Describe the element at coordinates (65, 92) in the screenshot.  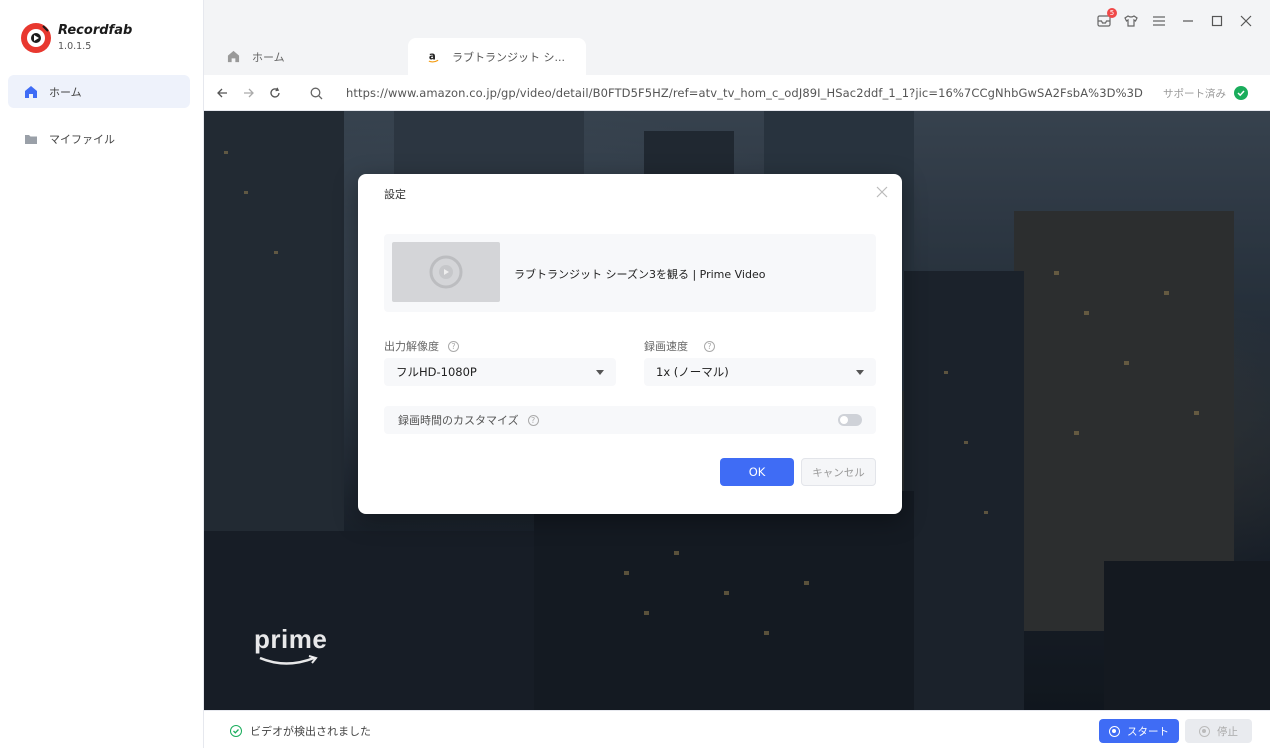
I see `sidebar-item-label: ホーム` at that location.